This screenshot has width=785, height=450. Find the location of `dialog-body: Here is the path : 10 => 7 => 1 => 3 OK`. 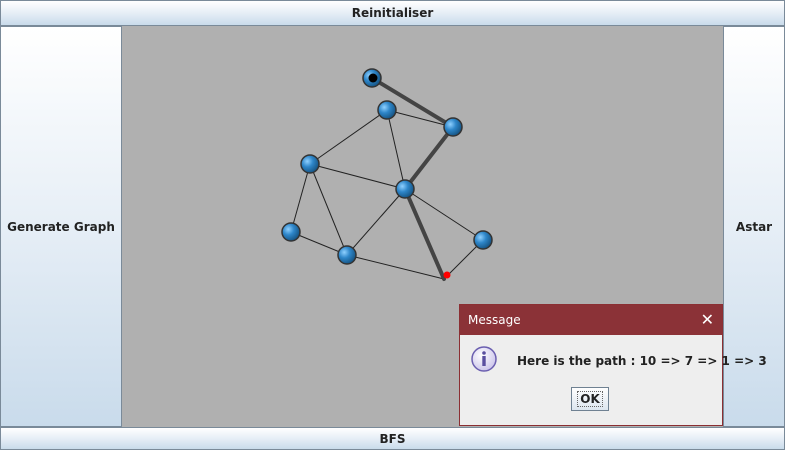

dialog-body: Here is the path : 10 => 7 => 1 => 3 OK is located at coordinates (613, 380).